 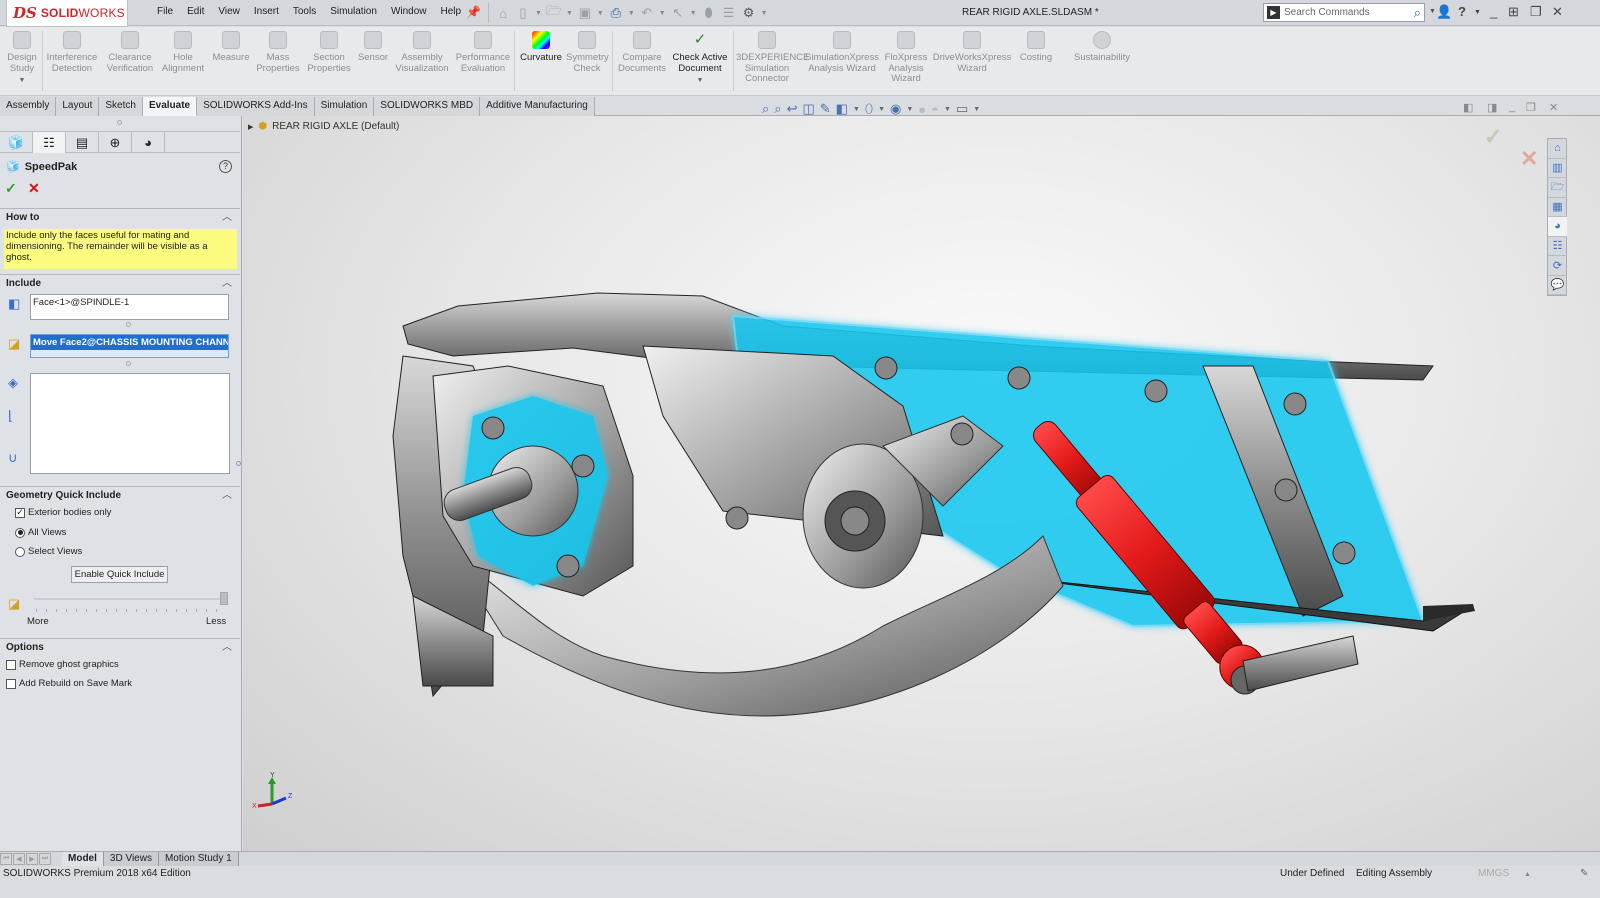 I want to click on tab-evaluate: Evaluate, so click(x=170, y=106).